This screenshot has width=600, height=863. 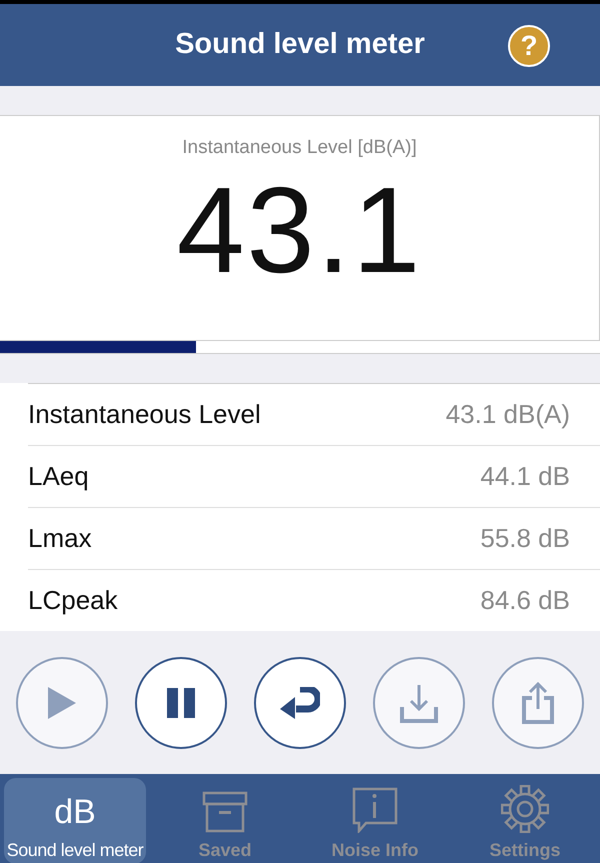 What do you see at coordinates (73, 600) in the screenshot?
I see `measurement-name: LCpeak` at bounding box center [73, 600].